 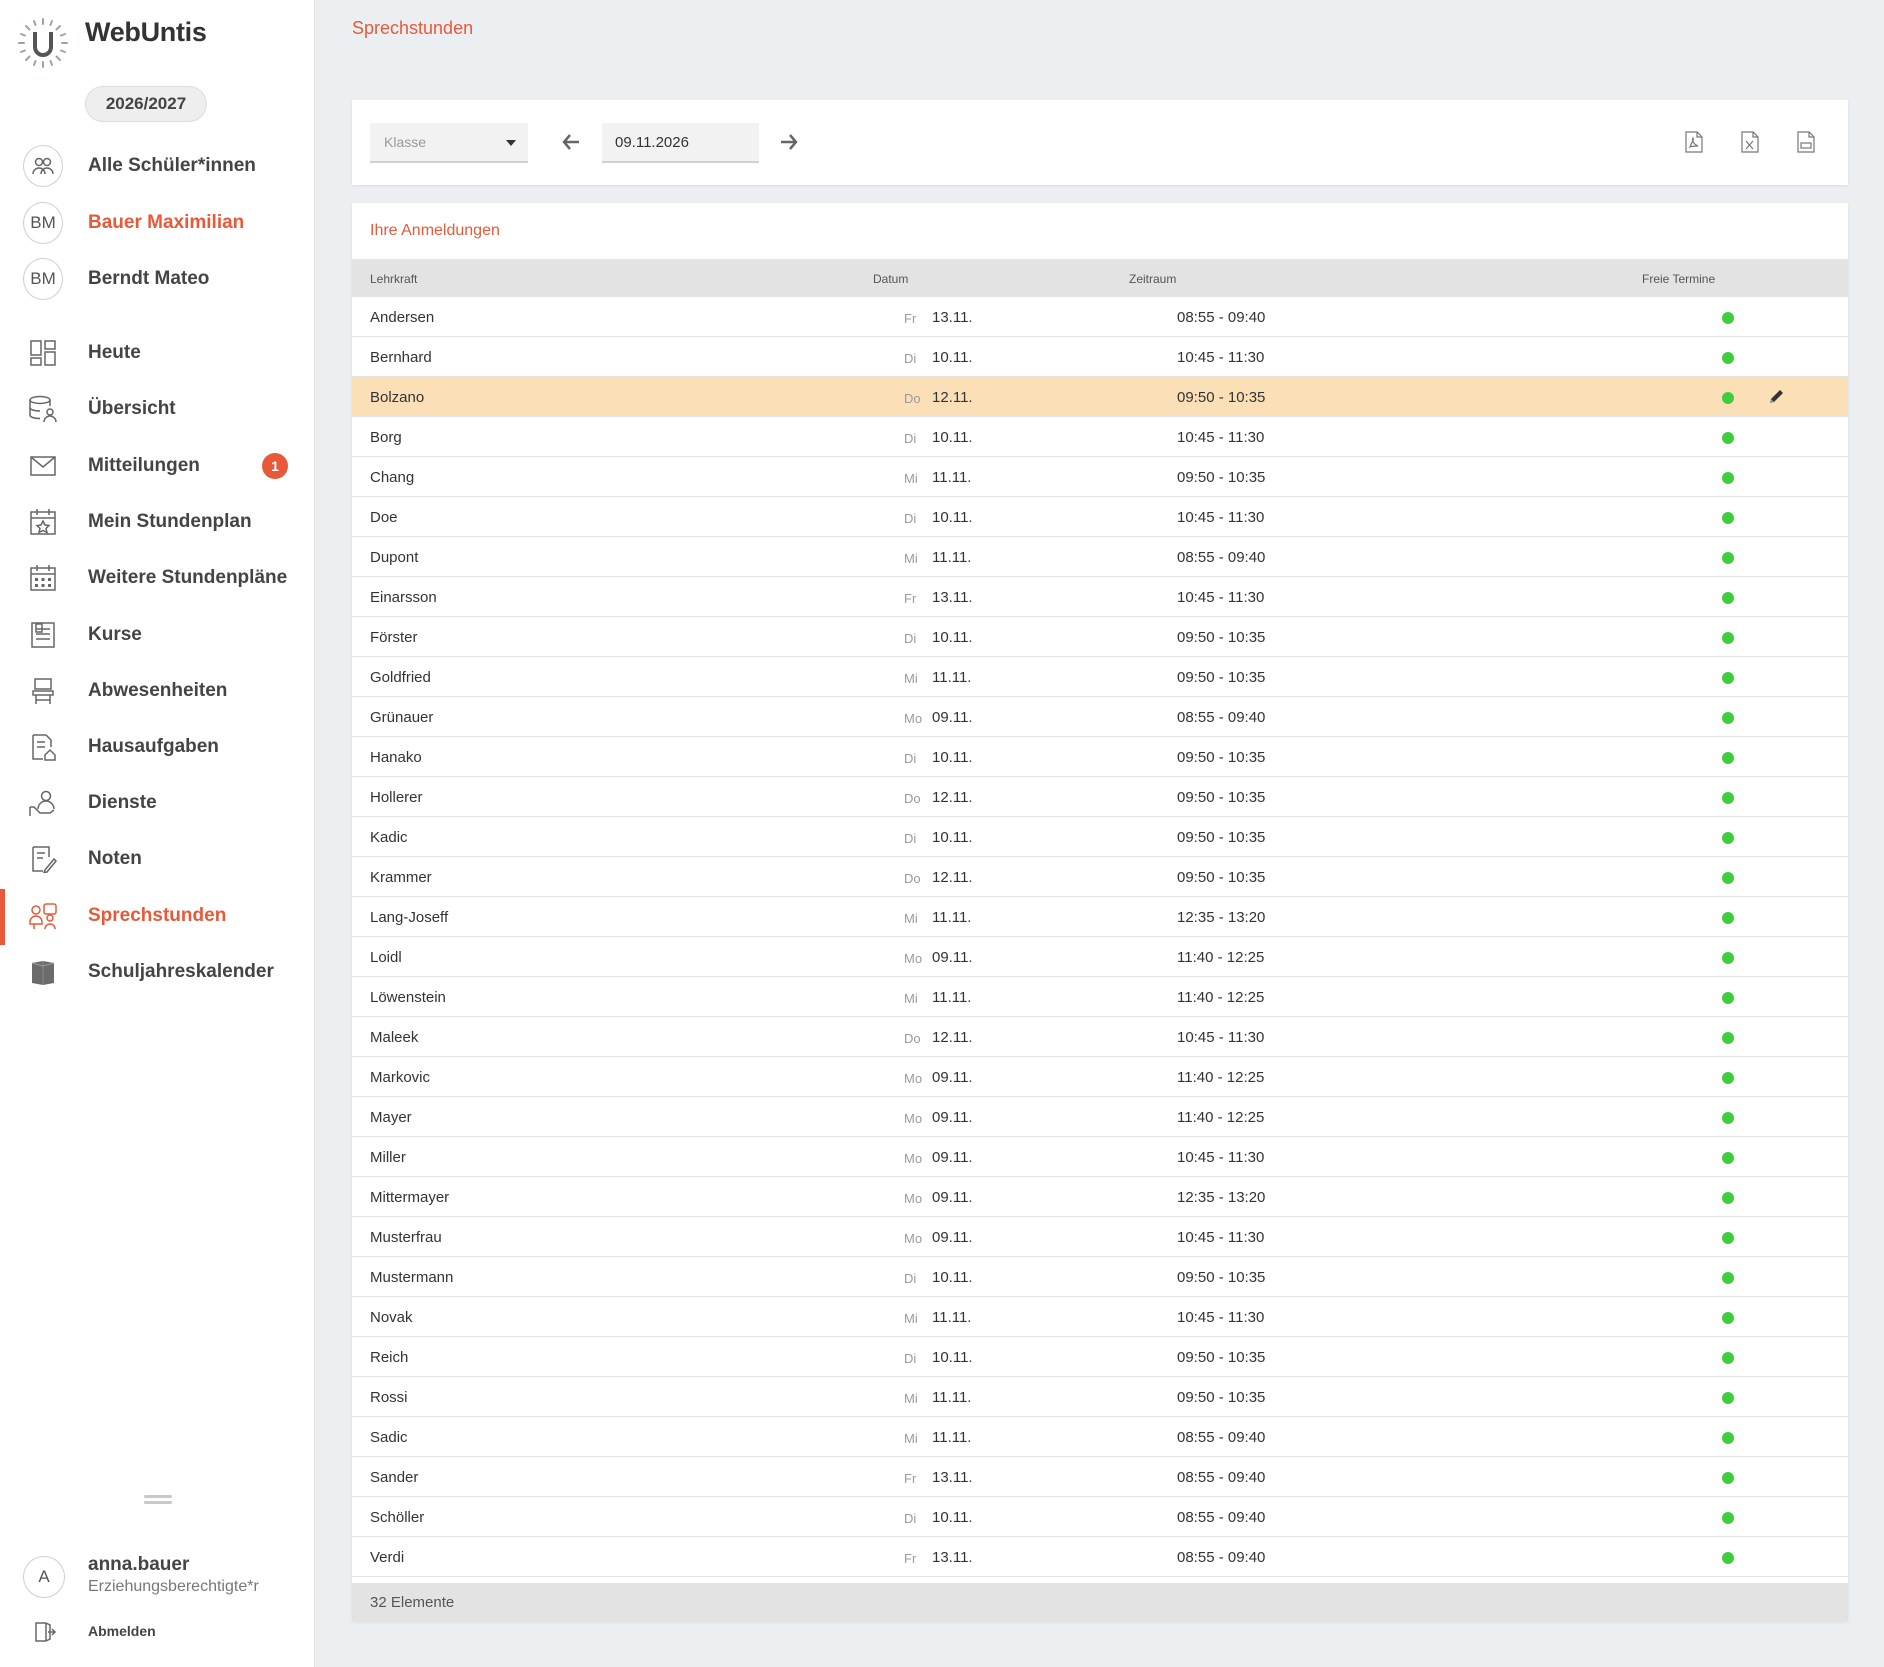 What do you see at coordinates (1806, 142) in the screenshot?
I see `export-csv-button` at bounding box center [1806, 142].